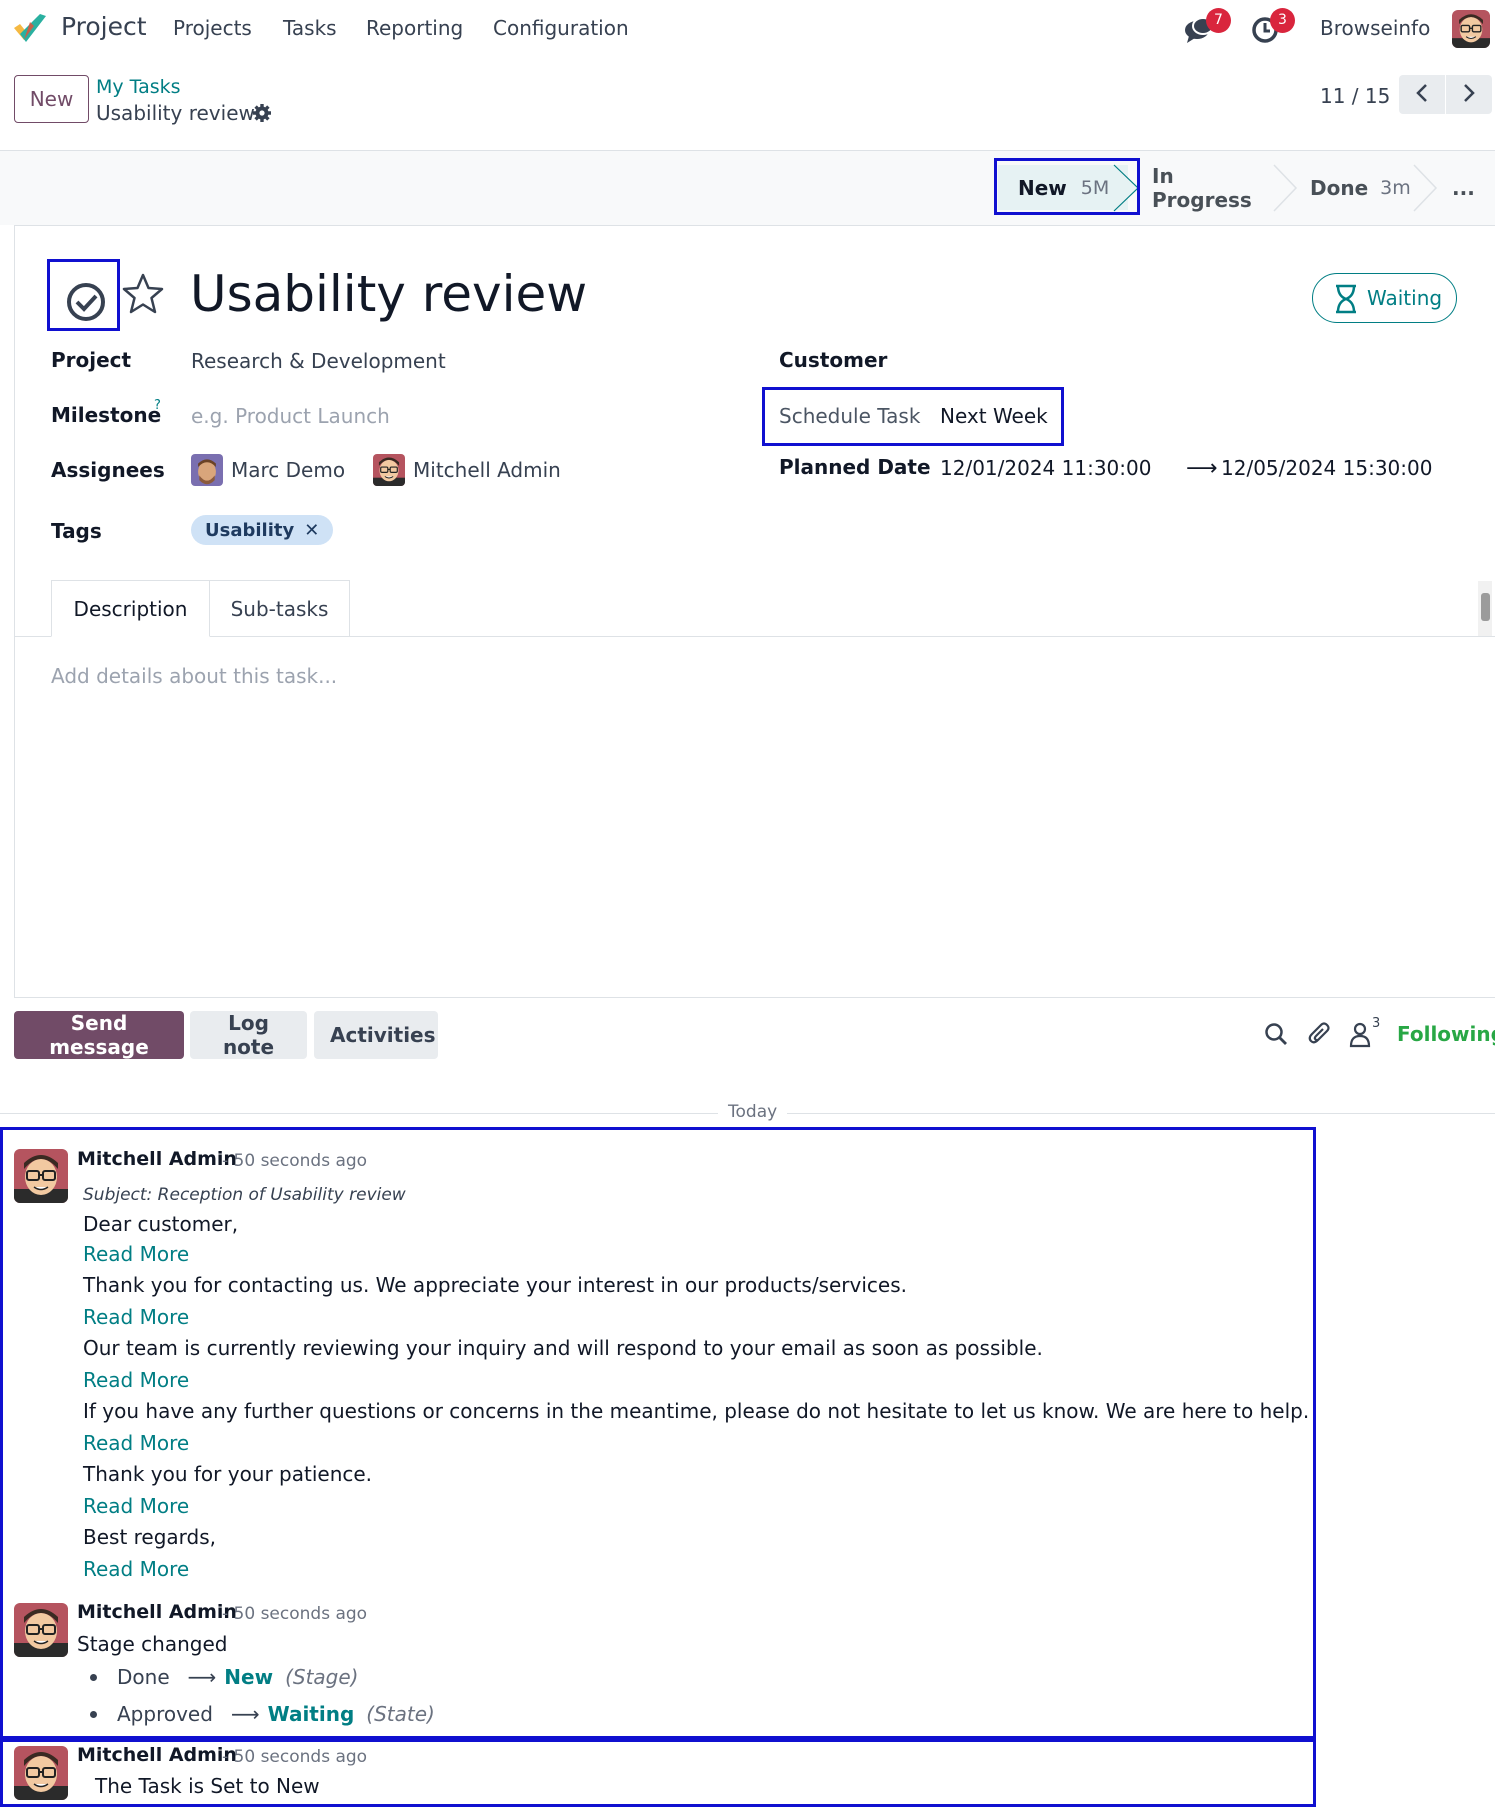  I want to click on message-line: Best regards,, so click(150, 1537).